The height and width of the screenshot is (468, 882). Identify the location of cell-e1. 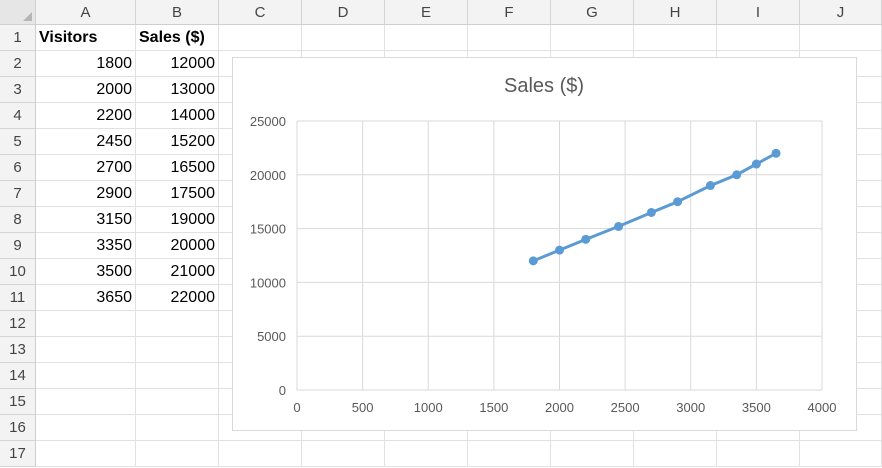
(426, 38).